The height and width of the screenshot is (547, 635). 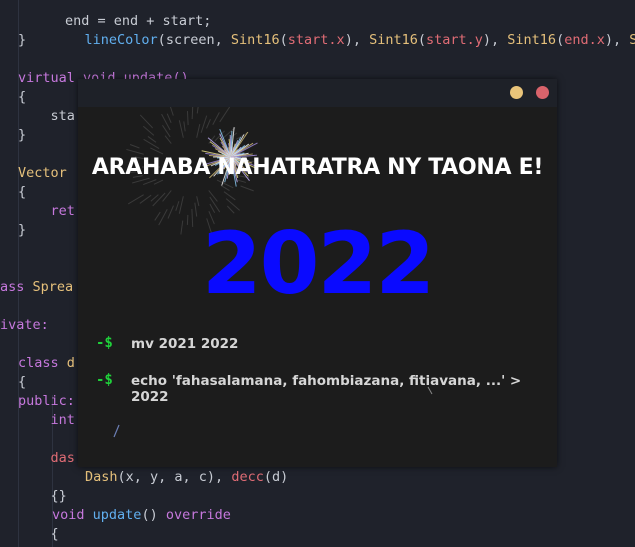 What do you see at coordinates (37, 287) in the screenshot?
I see `code-line: ass Sprea` at bounding box center [37, 287].